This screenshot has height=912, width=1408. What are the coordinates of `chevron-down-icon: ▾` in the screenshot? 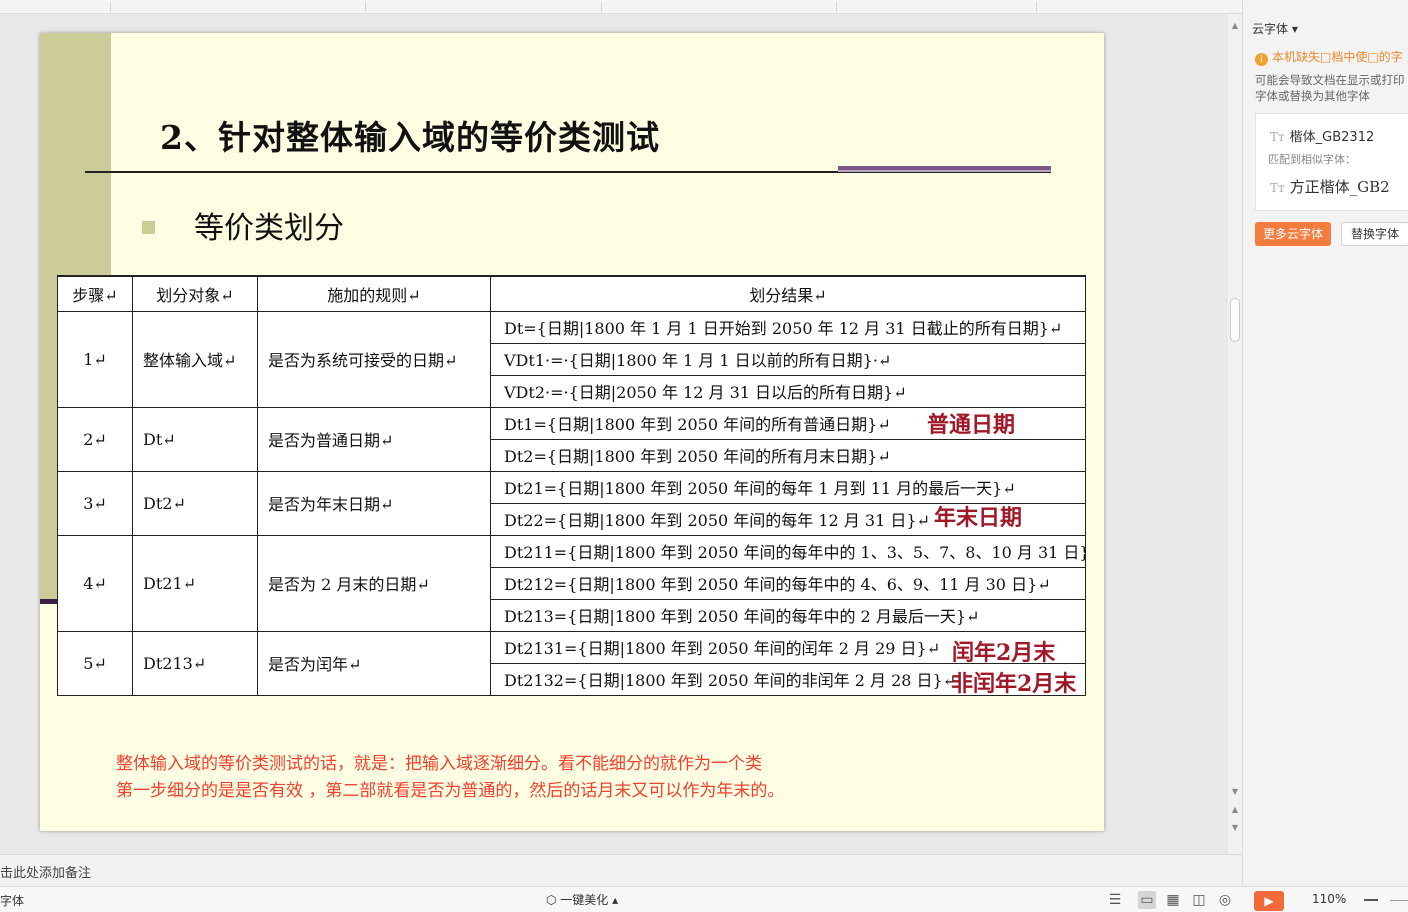 It's located at (1294, 29).